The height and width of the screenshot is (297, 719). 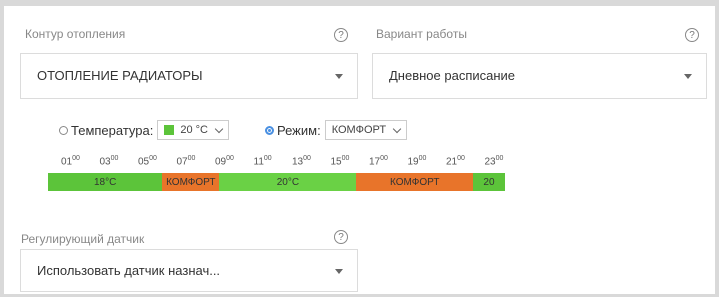 I want to click on hour-label: 0700, so click(x=186, y=161).